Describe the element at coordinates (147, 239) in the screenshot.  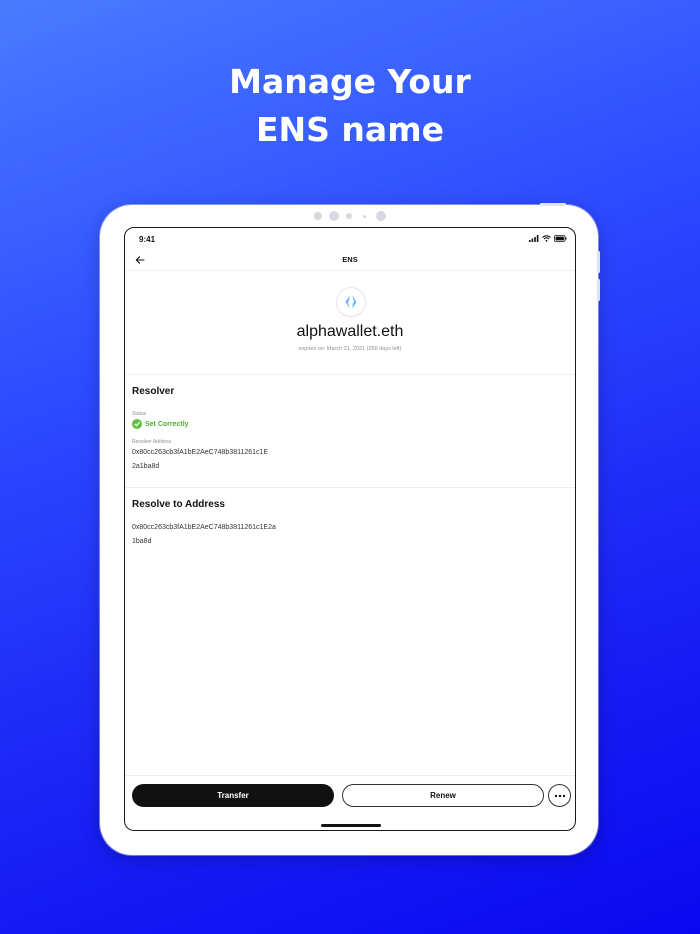
I see `status-time: 9:41` at that location.